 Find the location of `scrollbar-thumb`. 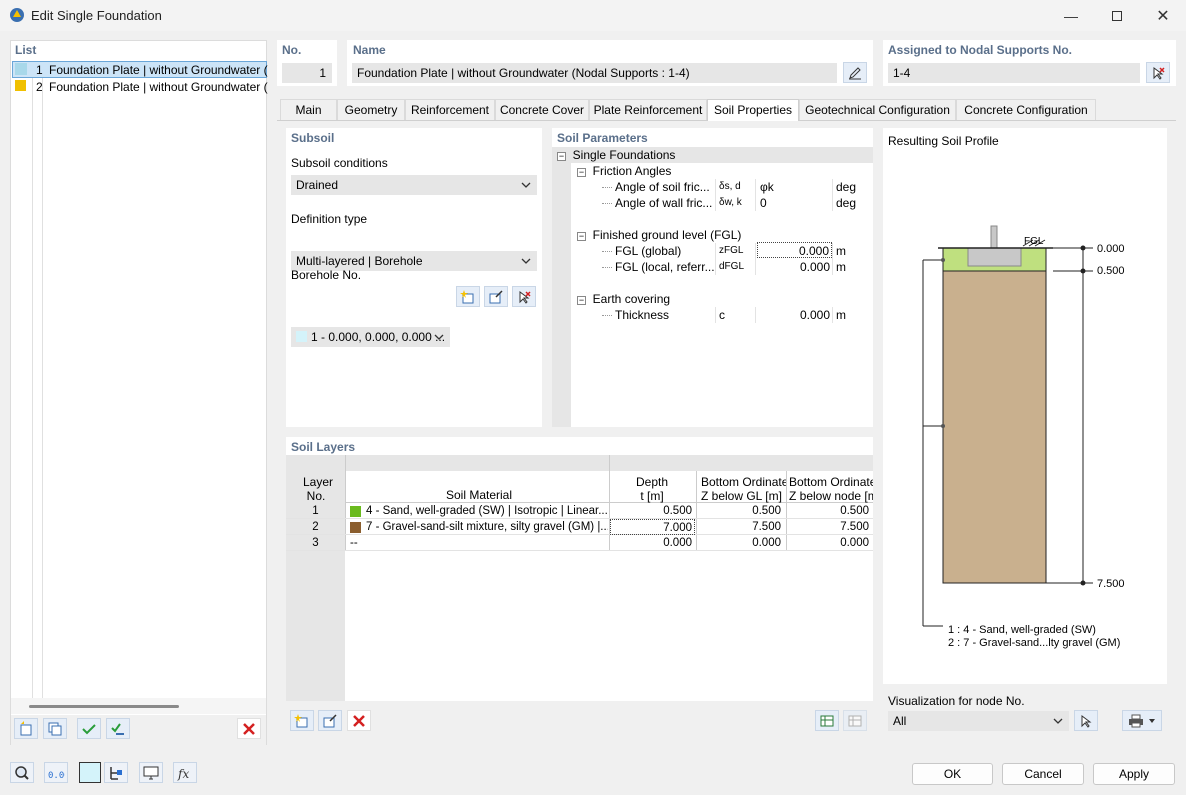

scrollbar-thumb is located at coordinates (104, 706).